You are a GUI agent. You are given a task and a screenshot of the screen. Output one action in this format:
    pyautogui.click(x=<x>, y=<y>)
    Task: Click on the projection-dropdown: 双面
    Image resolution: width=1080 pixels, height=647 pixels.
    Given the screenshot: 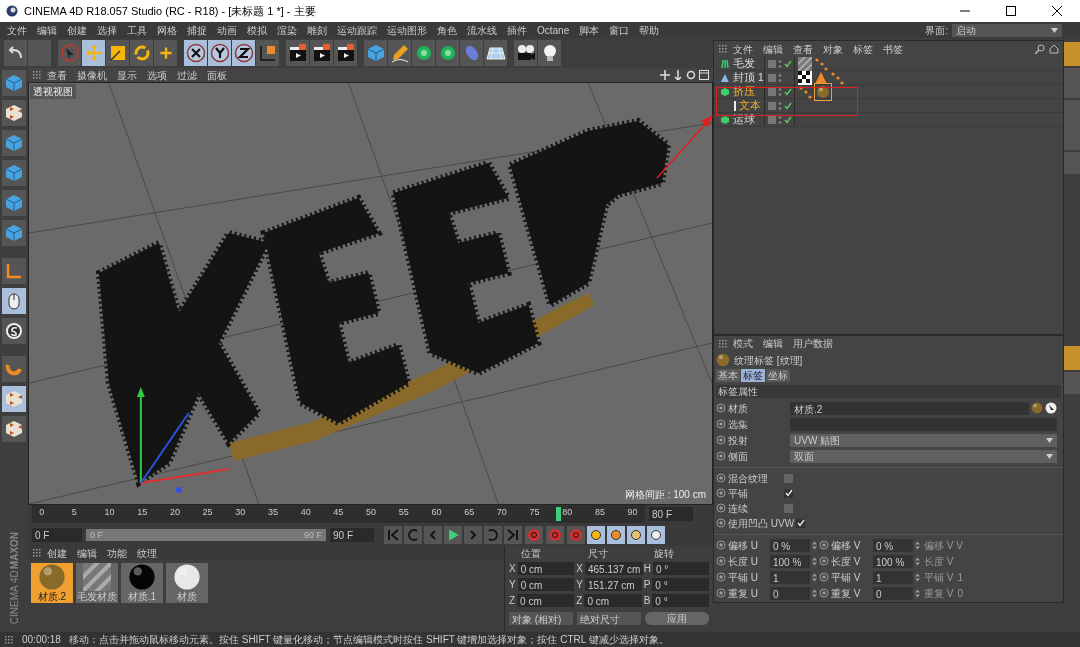 What is the action you would take?
    pyautogui.click(x=923, y=456)
    